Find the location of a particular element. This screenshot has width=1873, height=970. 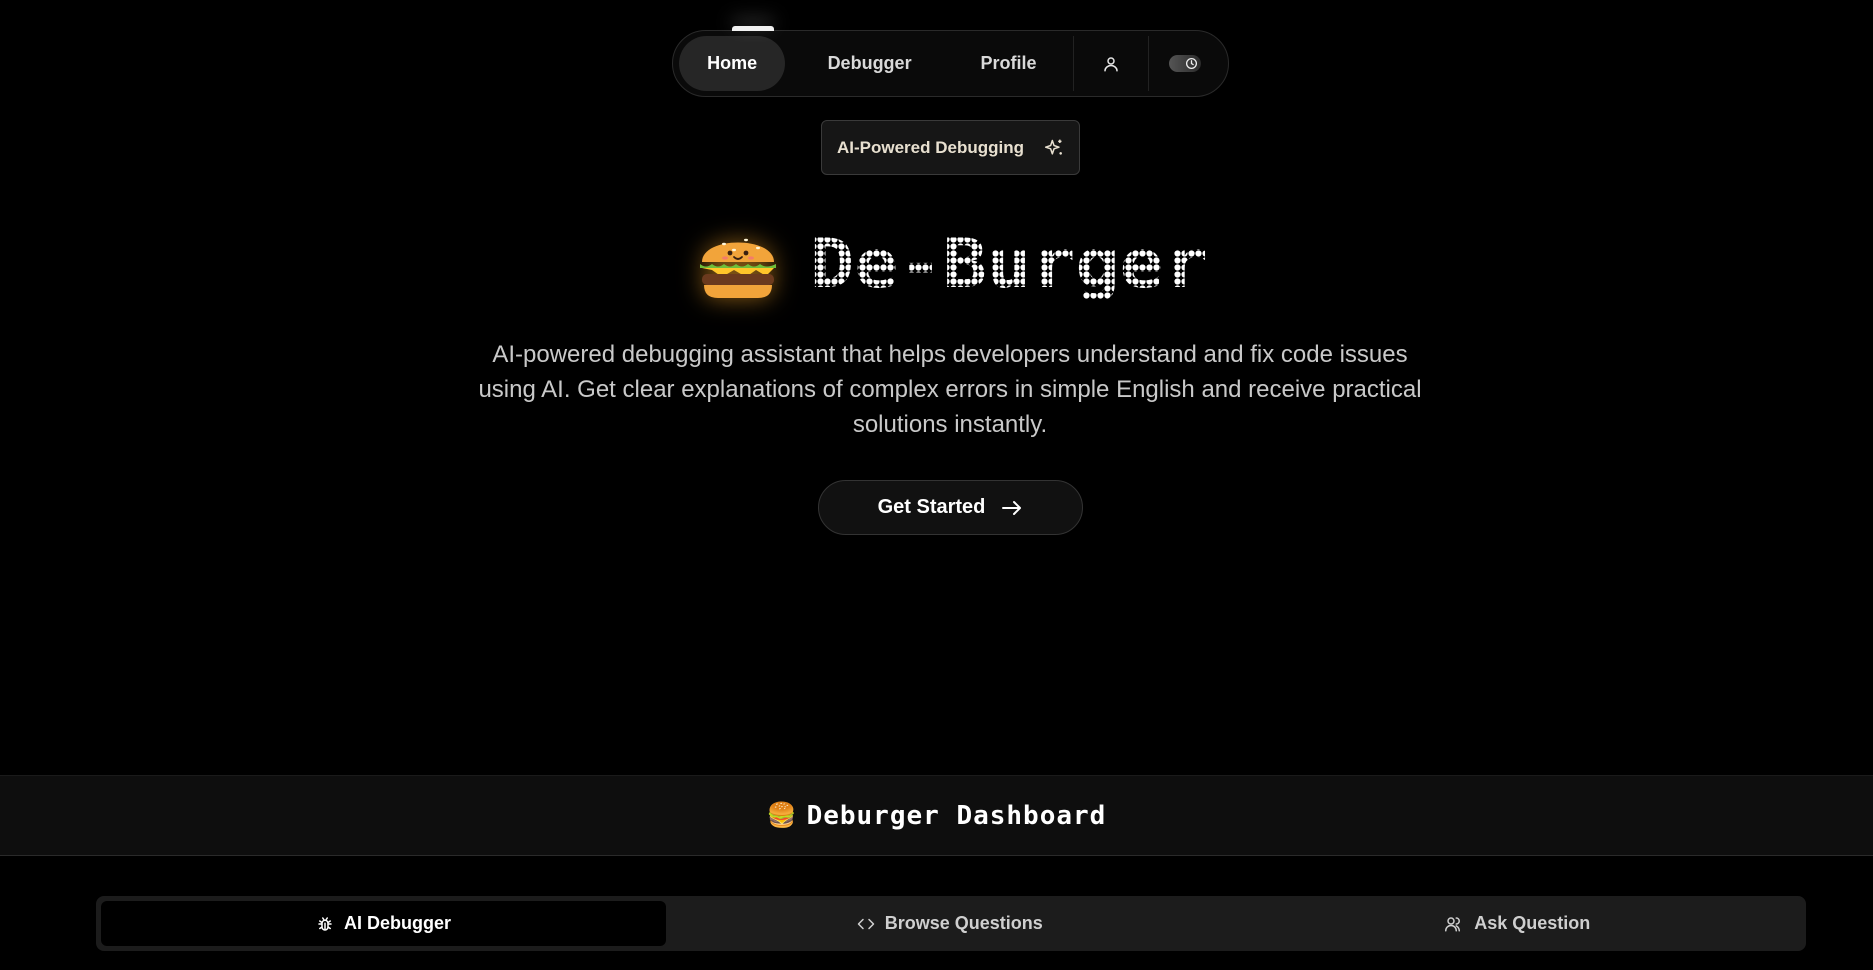

clock-icon is located at coordinates (1191, 63).